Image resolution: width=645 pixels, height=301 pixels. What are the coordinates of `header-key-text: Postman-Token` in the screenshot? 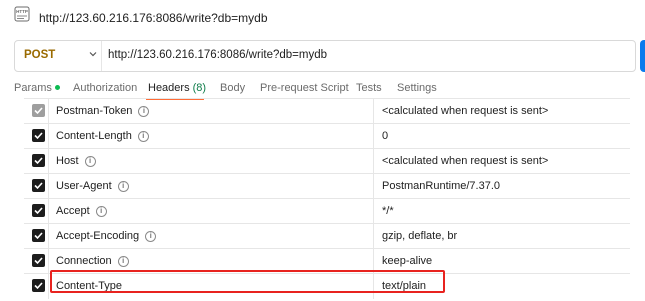 It's located at (94, 111).